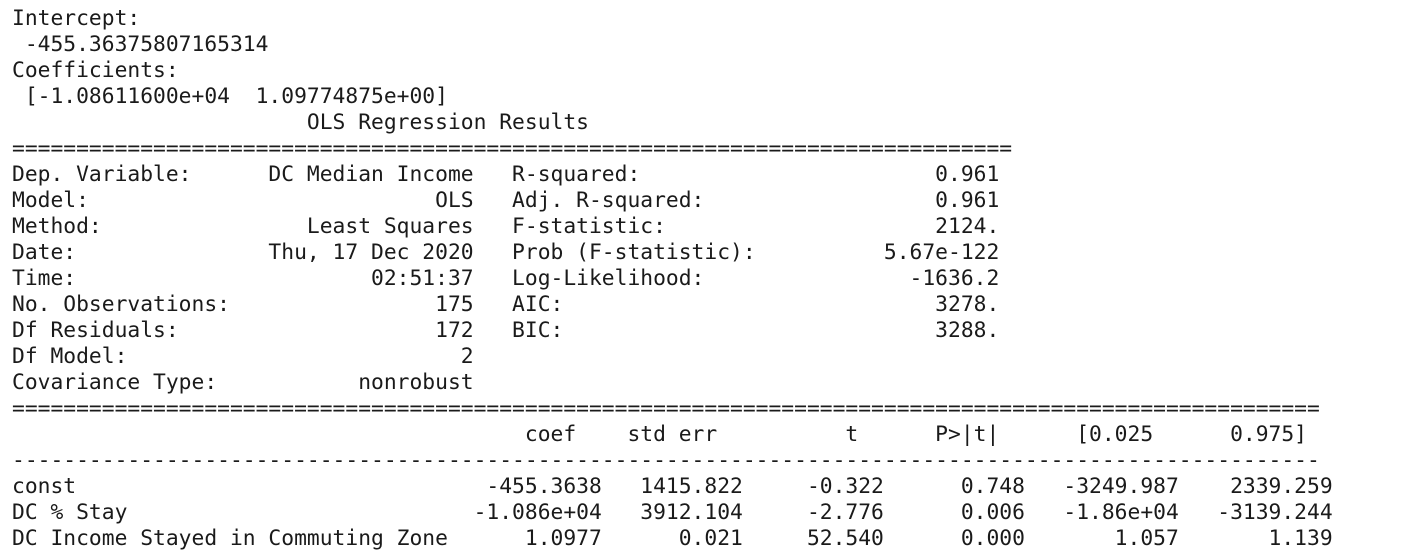 The image size is (1406, 560). I want to click on model-info-row: No. Observations: 175 AIC: 3278., so click(506, 304).